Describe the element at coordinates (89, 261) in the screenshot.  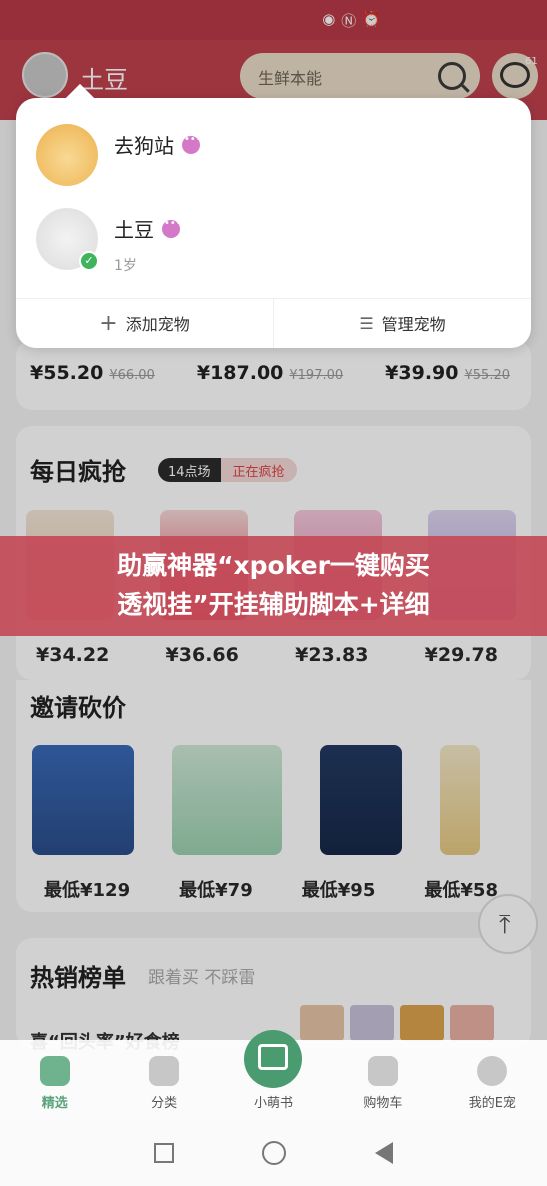
I see `check-icon: ✓` at that location.